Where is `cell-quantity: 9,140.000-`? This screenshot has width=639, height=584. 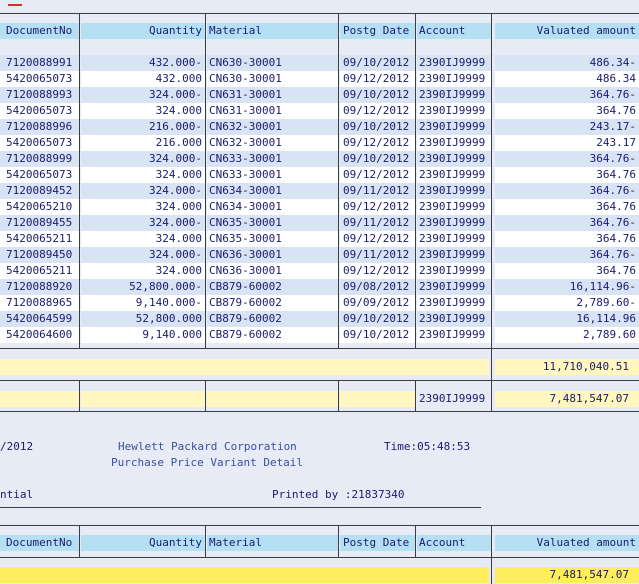 cell-quantity: 9,140.000- is located at coordinates (143, 303).